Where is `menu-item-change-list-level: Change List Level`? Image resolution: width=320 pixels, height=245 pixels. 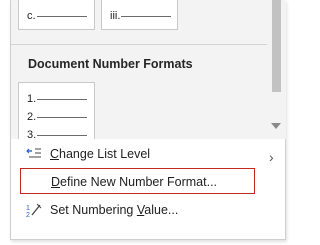
menu-item-change-list-level: Change List Level is located at coordinates (137, 154).